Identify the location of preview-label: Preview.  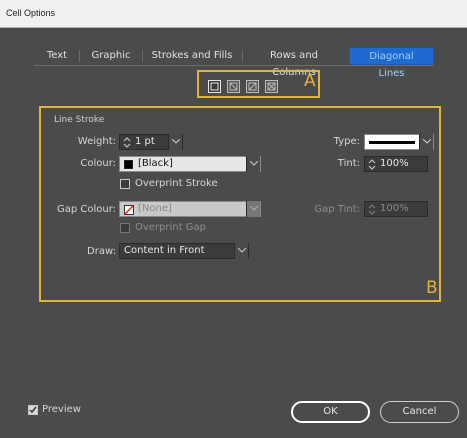
(61, 409).